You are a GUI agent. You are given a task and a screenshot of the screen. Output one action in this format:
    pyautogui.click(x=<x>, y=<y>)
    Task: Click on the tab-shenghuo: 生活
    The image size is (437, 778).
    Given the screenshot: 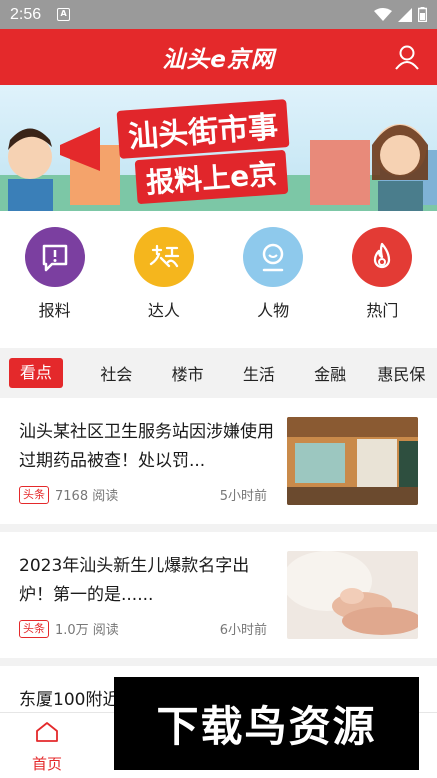 What is the action you would take?
    pyautogui.click(x=258, y=373)
    